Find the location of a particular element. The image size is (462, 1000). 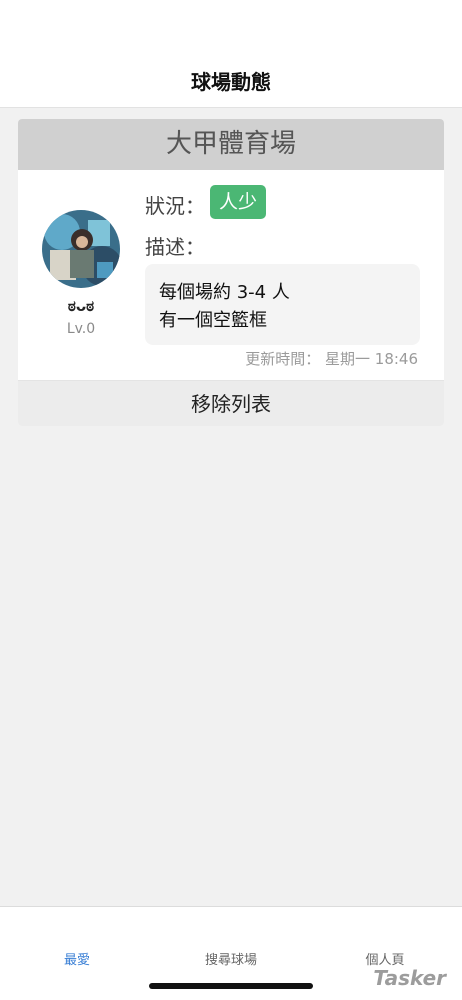

description-line: 有一個空籃框 is located at coordinates (213, 320).